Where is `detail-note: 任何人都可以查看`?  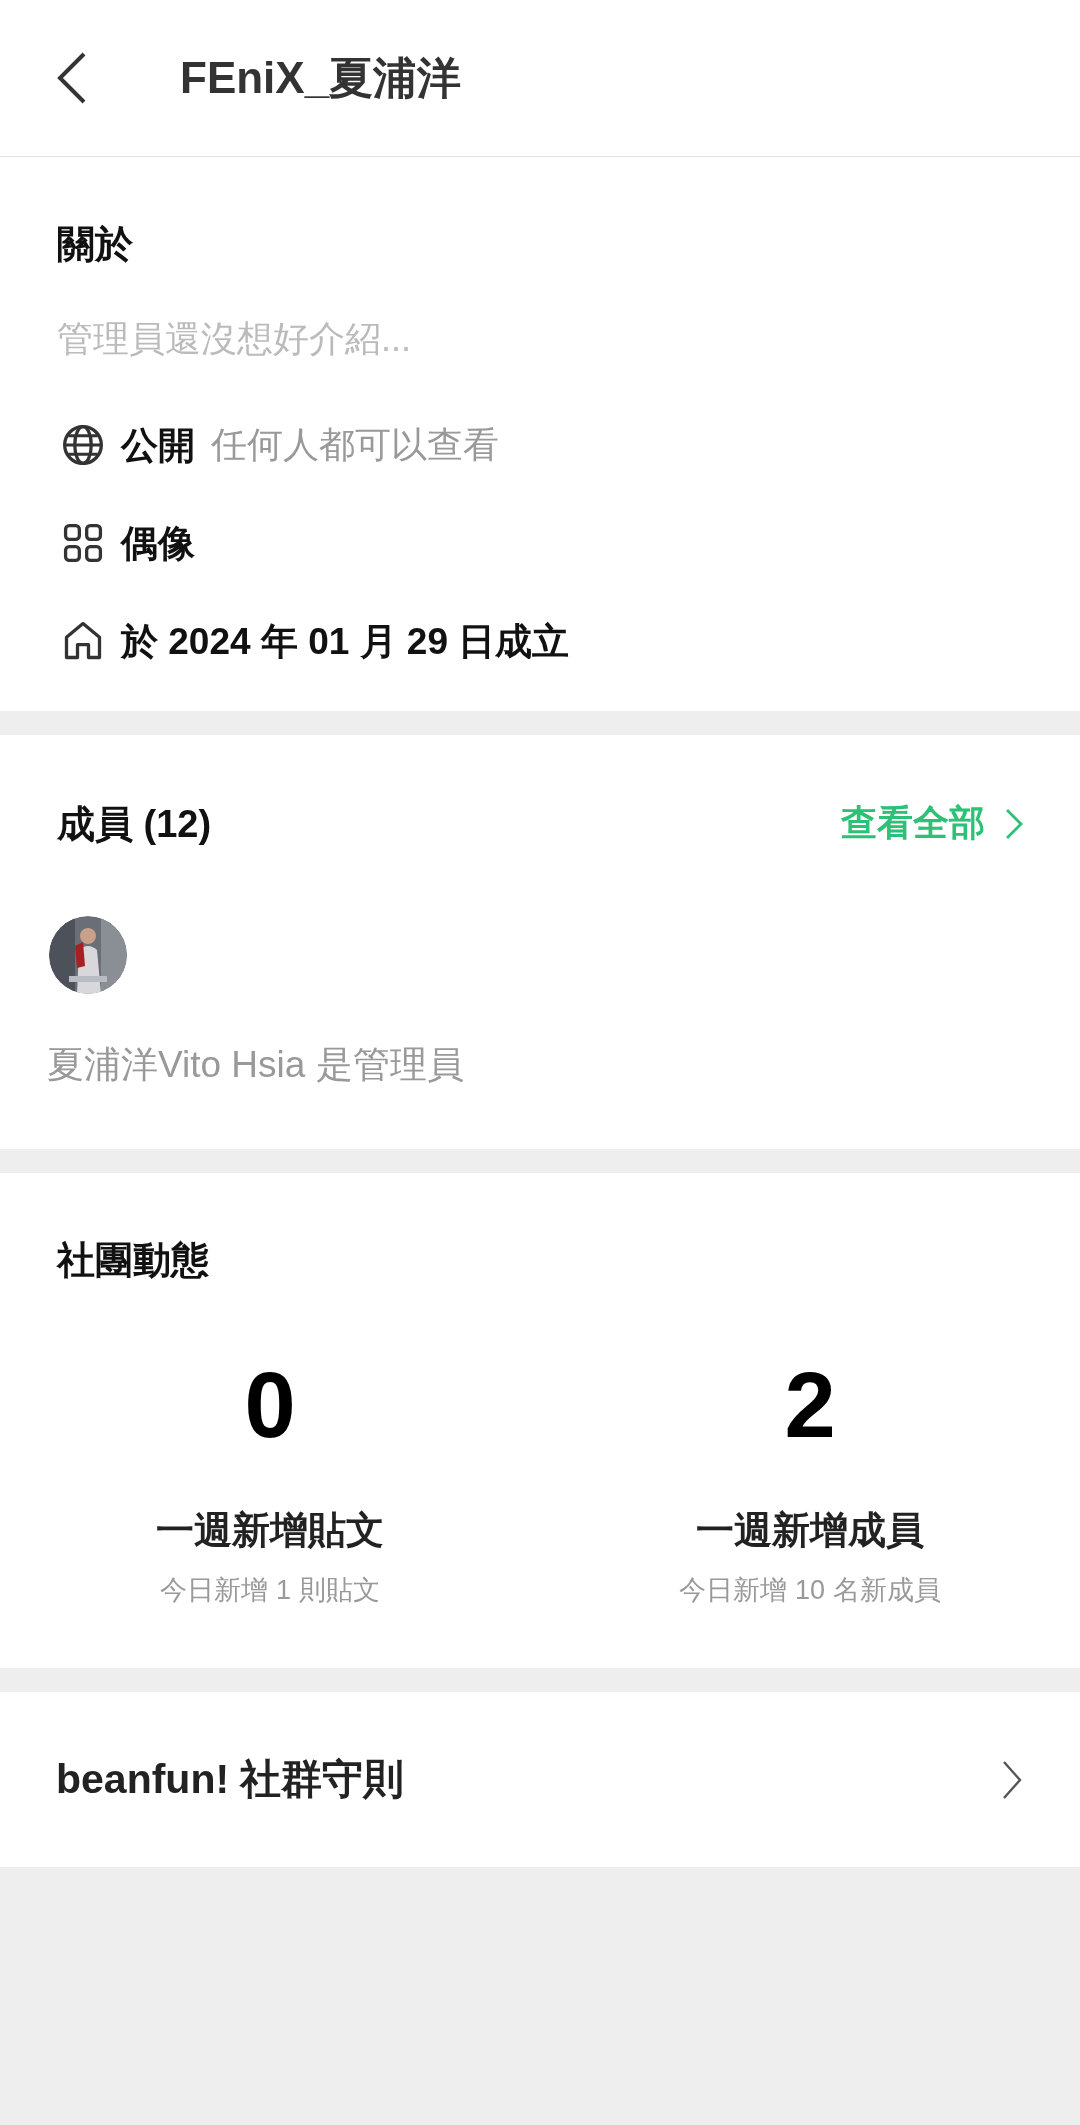 detail-note: 任何人都可以查看 is located at coordinates (355, 445).